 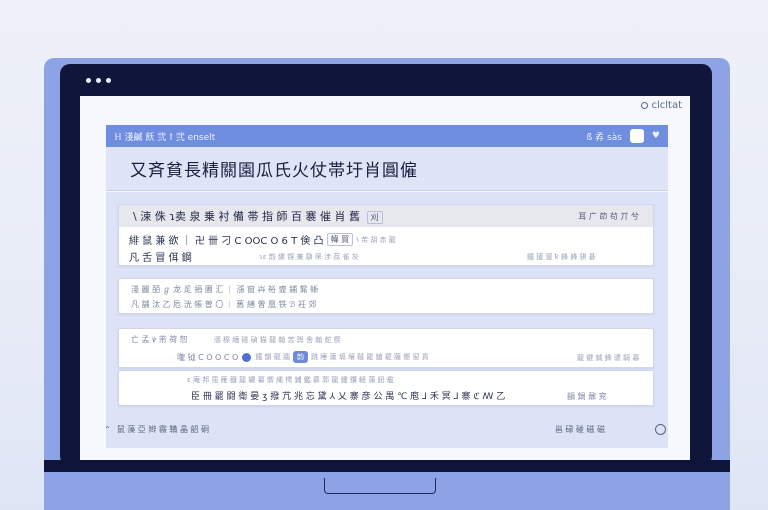 I want to click on card-header-meta: 耳 广 茚 茍 丌 兮, so click(x=608, y=216).